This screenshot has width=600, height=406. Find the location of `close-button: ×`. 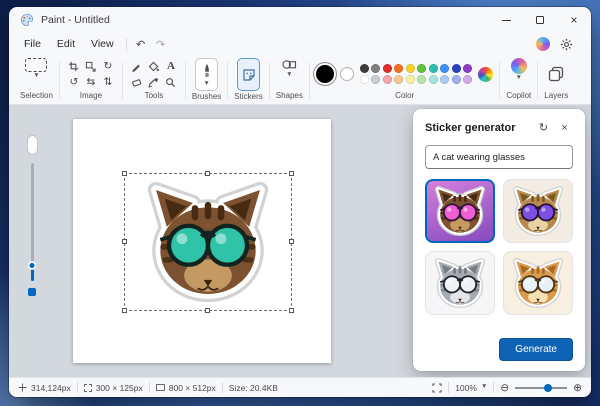

close-button: × is located at coordinates (574, 20).